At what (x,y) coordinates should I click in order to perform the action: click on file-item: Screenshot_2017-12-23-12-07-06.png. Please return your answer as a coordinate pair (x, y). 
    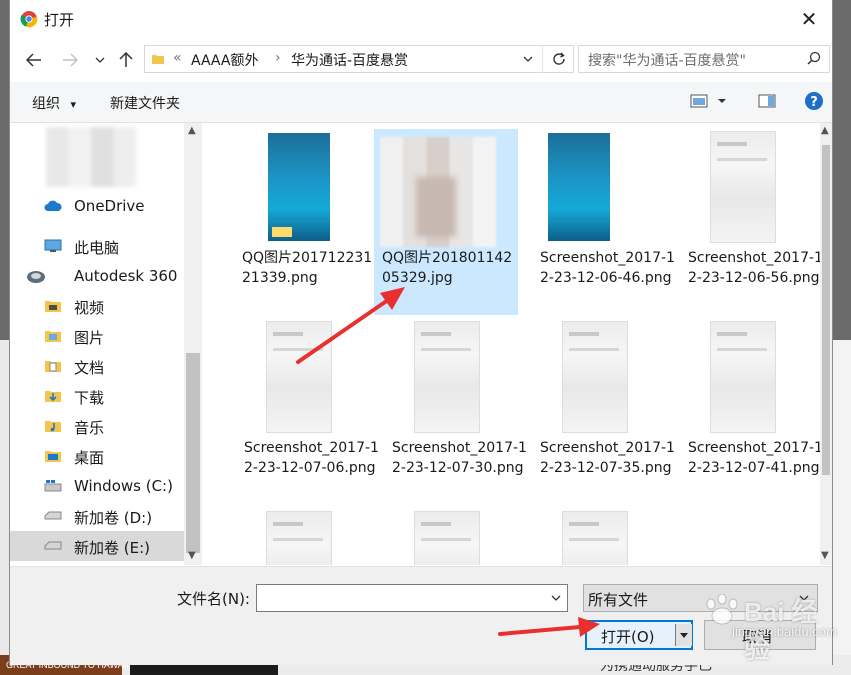
    Looking at the image, I should click on (302, 408).